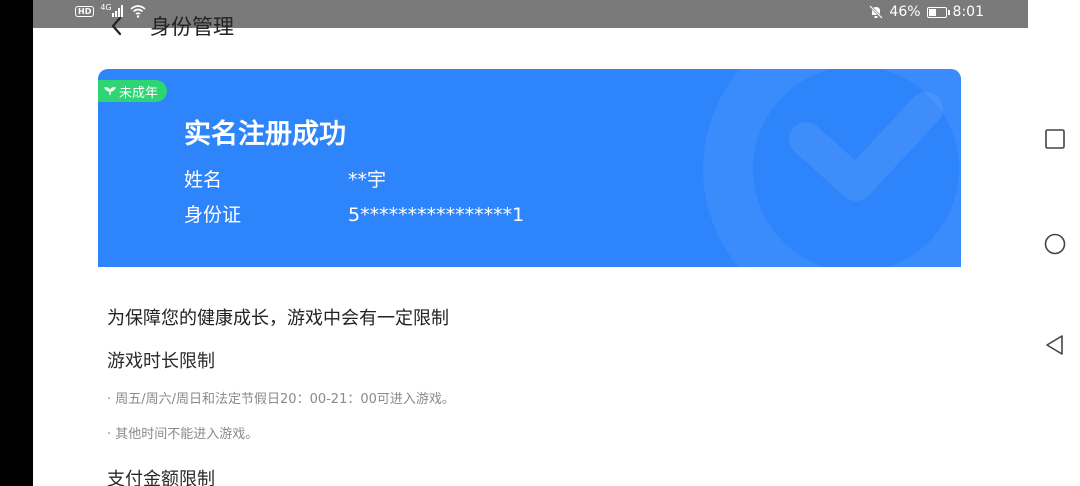 This screenshot has width=1080, height=486. I want to click on playtime-rule-2: · 其他时间不能进入游戏。, so click(183, 434).